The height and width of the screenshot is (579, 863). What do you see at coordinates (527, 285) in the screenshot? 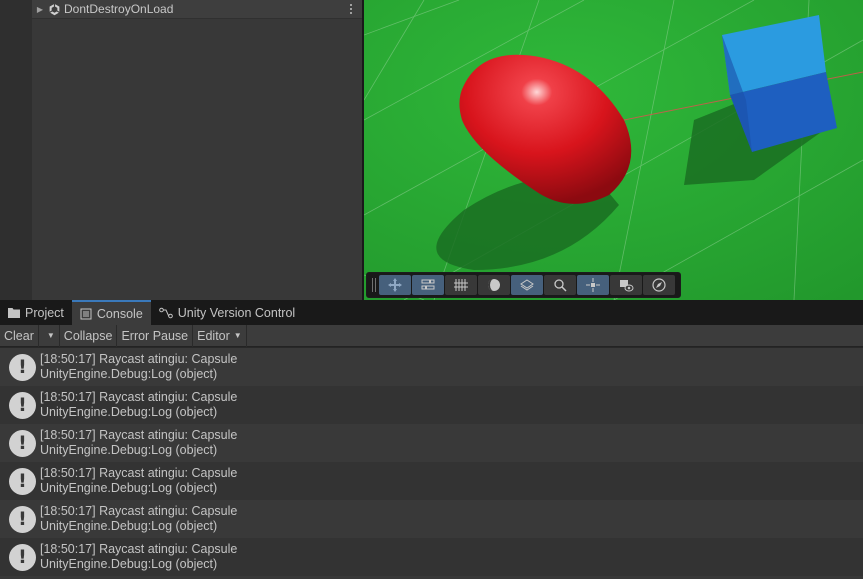
I see `surface-snapping-icon` at bounding box center [527, 285].